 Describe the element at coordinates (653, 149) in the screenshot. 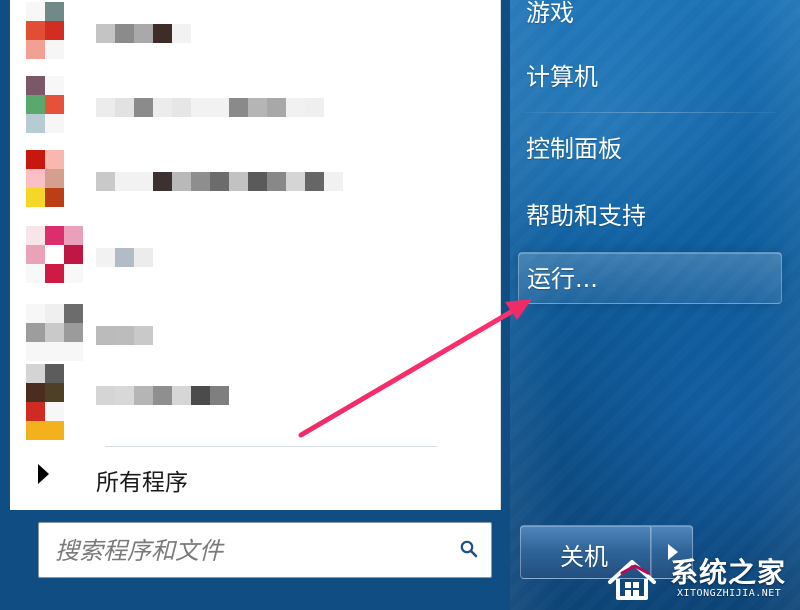

I see `control-panel-link: 控制面板` at that location.